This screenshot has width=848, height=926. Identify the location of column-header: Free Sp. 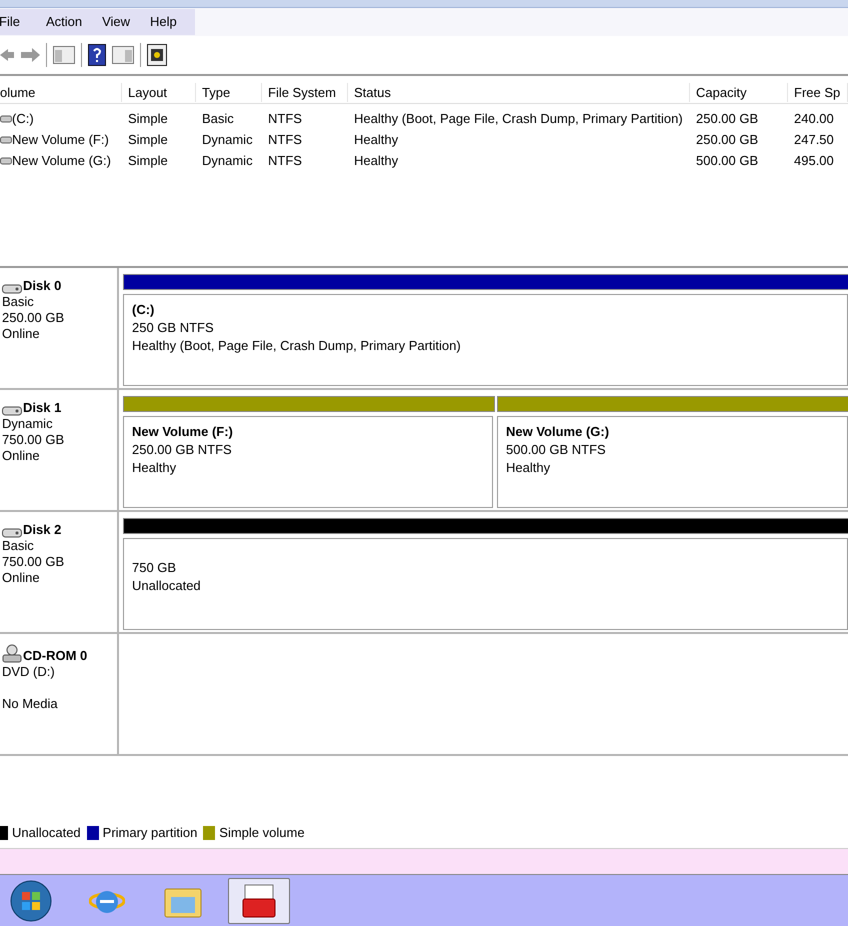
(818, 92).